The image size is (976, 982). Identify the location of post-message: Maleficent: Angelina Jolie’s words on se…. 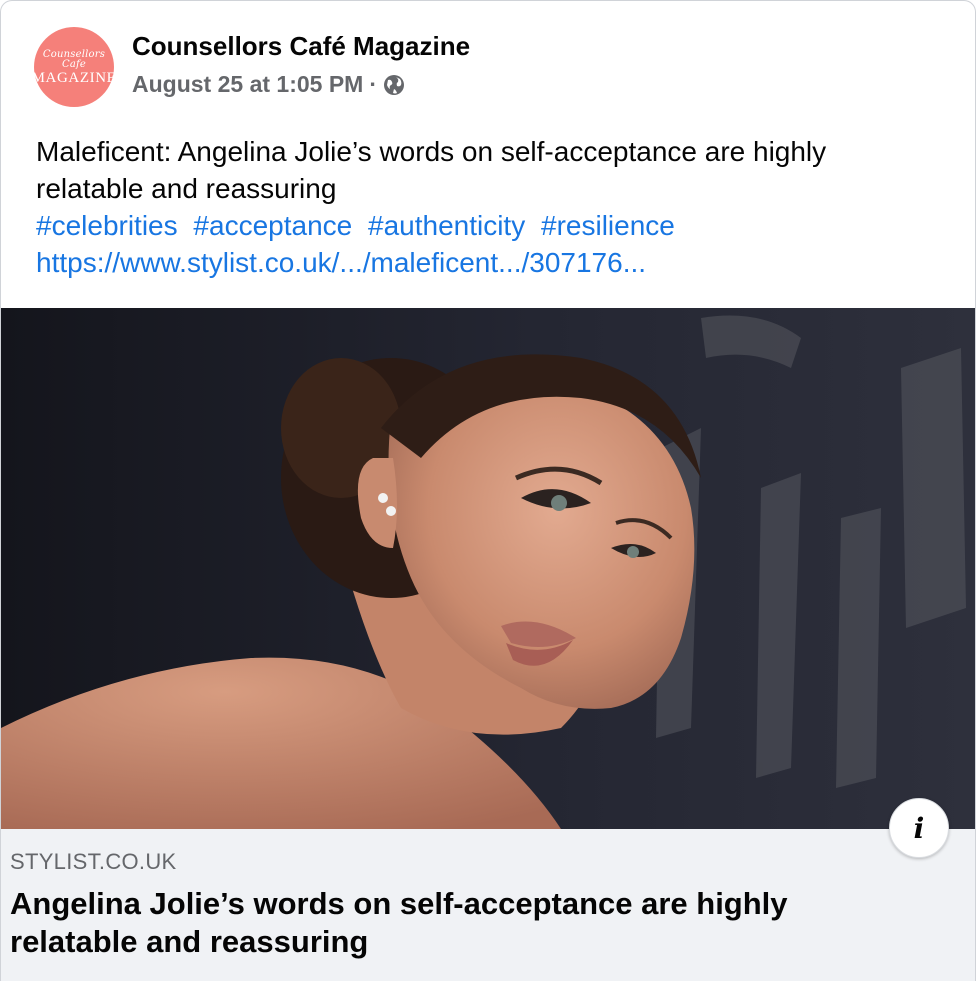
(486, 207).